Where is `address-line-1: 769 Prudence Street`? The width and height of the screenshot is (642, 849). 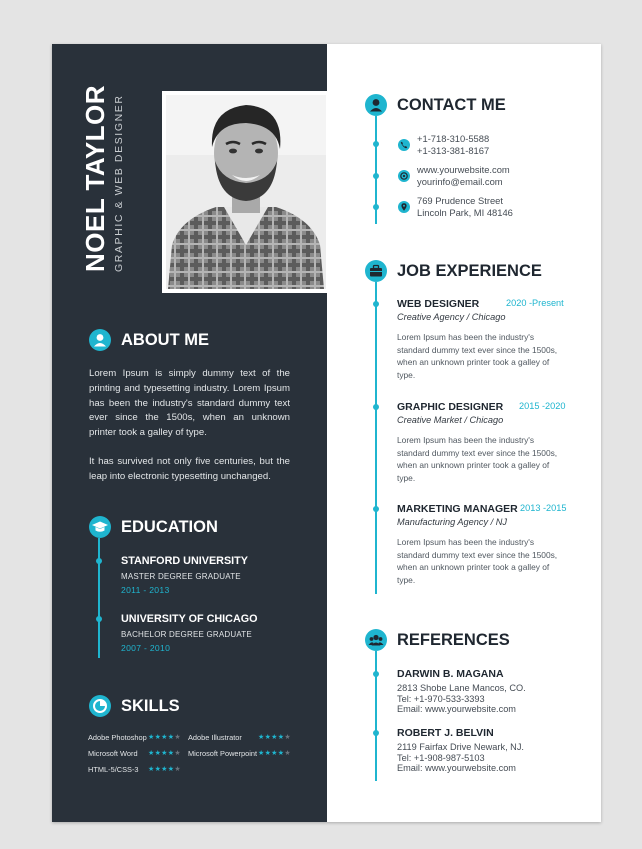 address-line-1: 769 Prudence Street is located at coordinates (460, 200).